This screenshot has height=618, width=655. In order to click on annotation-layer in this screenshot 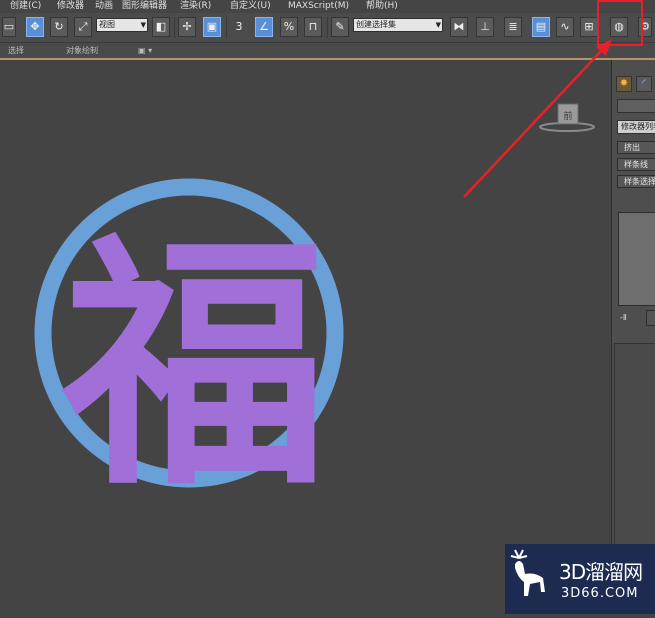, I will do `click(537, 118)`.